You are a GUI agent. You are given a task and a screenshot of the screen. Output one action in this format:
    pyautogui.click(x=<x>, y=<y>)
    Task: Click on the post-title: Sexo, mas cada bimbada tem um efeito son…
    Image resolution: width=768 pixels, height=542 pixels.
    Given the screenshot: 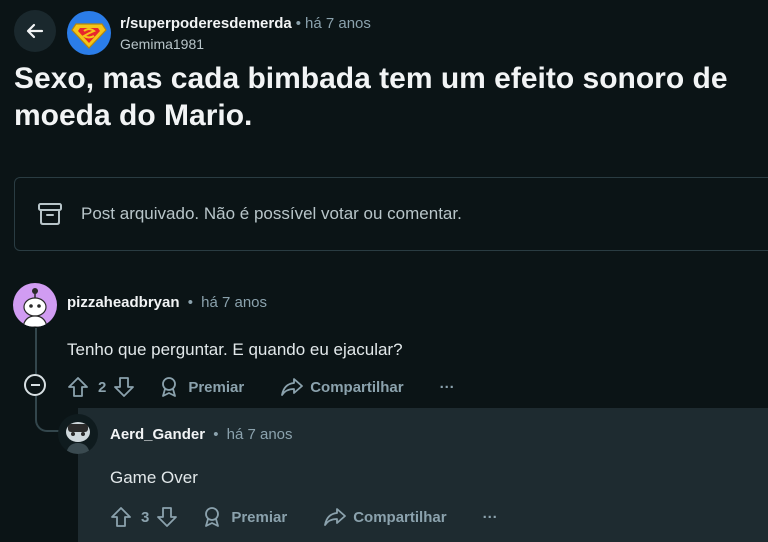 What is the action you would take?
    pyautogui.click(x=371, y=97)
    